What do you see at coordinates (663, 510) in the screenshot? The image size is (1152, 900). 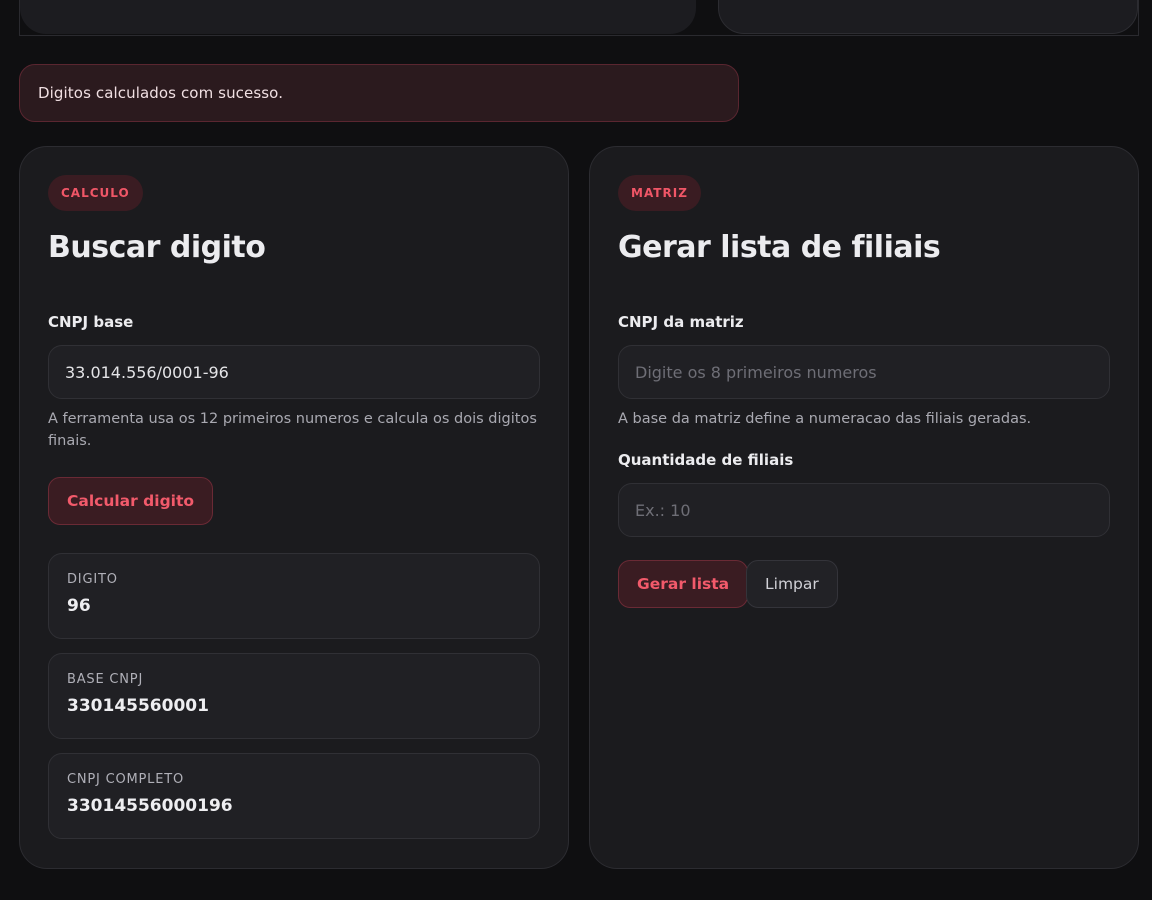 I see `branch-quantity-placeholder: Ex.: 10` at bounding box center [663, 510].